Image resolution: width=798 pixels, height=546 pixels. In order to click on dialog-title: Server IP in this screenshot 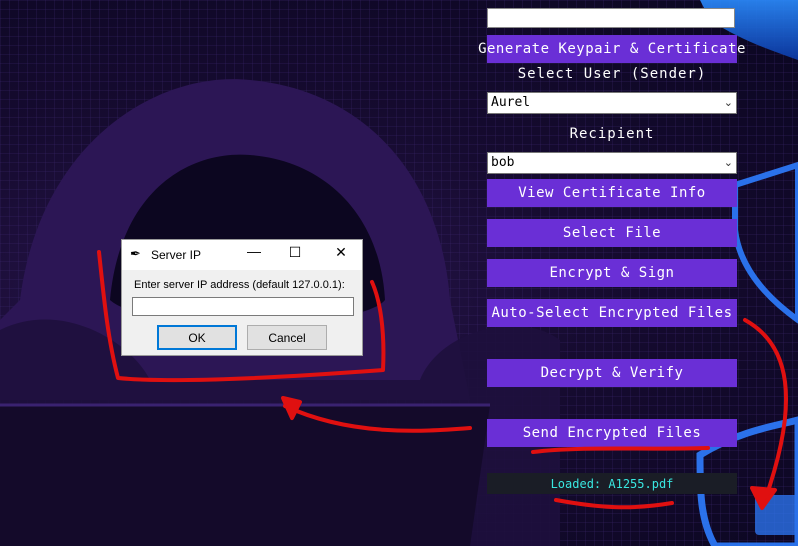, I will do `click(176, 255)`.